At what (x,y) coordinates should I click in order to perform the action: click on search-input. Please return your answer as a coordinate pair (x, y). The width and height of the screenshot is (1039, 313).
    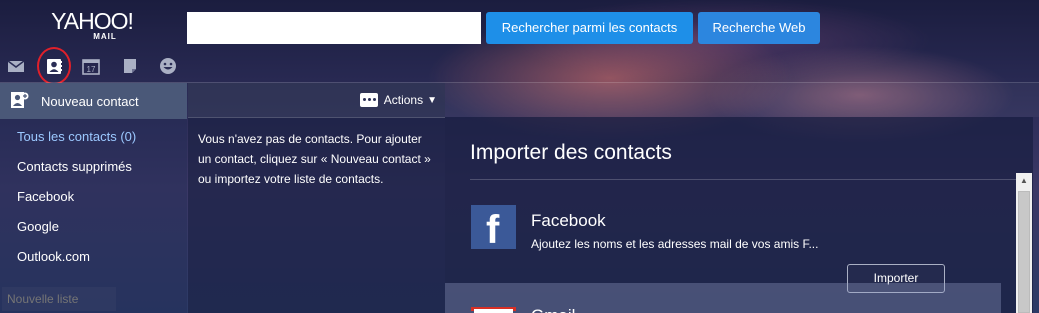
    Looking at the image, I should click on (334, 28).